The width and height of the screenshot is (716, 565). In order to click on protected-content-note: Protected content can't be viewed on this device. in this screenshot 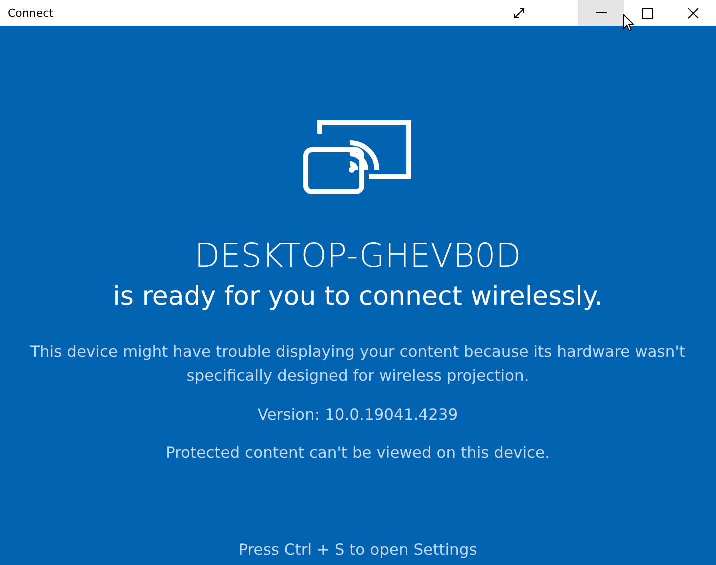, I will do `click(358, 453)`.